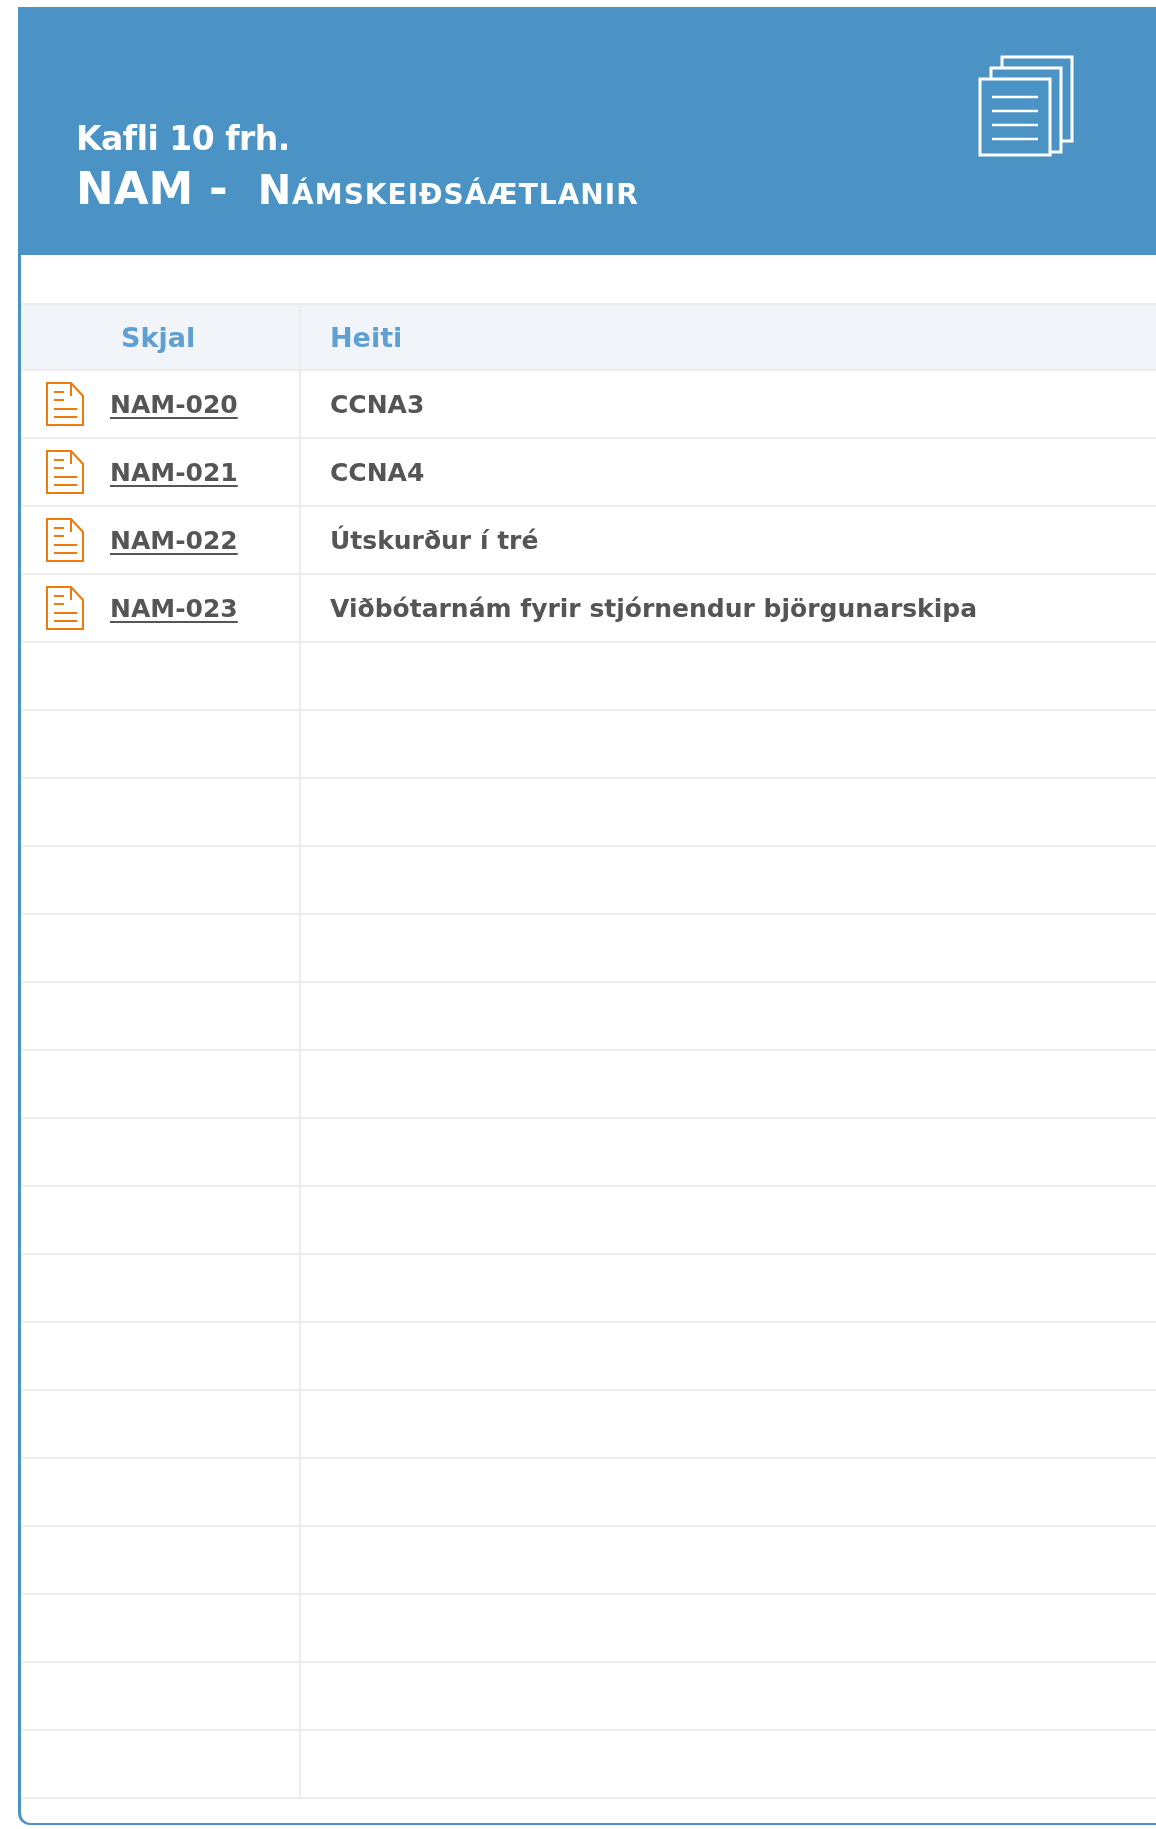  Describe the element at coordinates (377, 404) in the screenshot. I see `document-title: CCNA3` at that location.